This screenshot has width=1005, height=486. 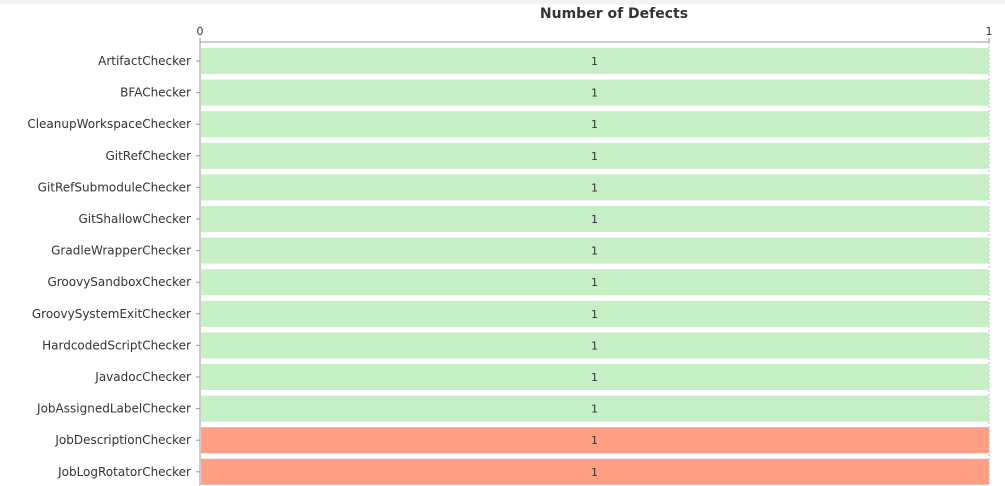 I want to click on category-label: GitShallowChecker, so click(x=134, y=219).